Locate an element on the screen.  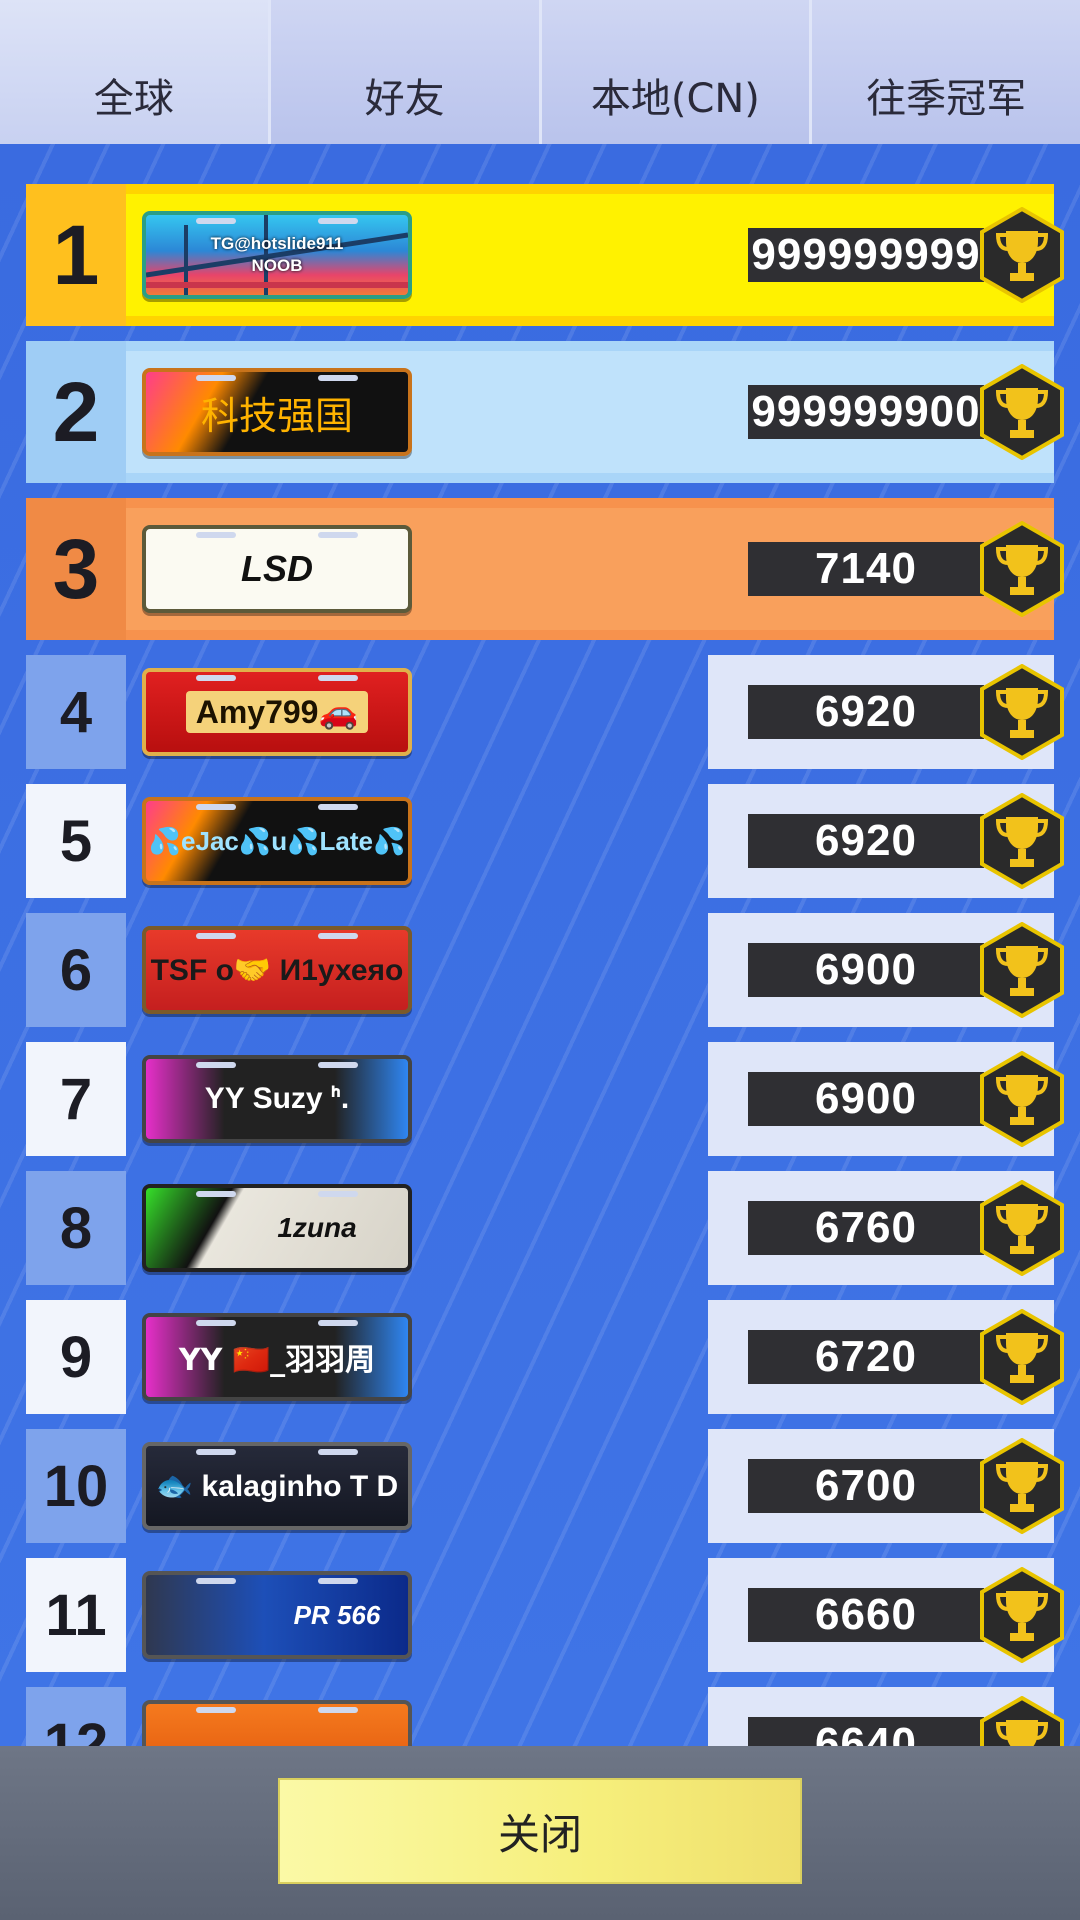
license-plate is located at coordinates (277, 1723).